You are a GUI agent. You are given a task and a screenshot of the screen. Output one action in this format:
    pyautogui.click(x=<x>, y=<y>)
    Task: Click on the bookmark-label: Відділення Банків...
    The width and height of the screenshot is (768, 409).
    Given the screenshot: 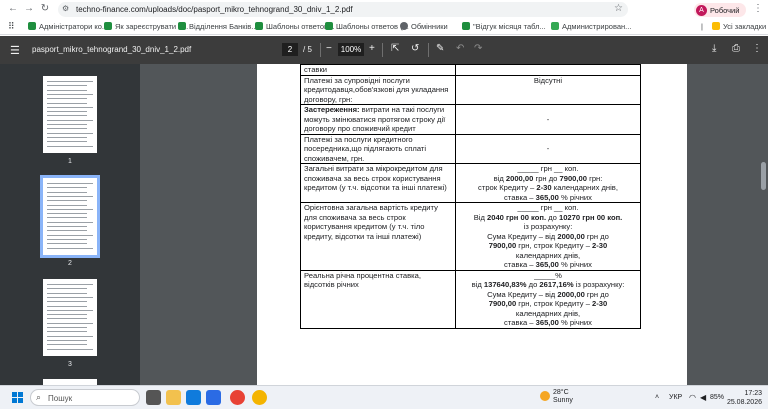 What is the action you would take?
    pyautogui.click(x=223, y=26)
    